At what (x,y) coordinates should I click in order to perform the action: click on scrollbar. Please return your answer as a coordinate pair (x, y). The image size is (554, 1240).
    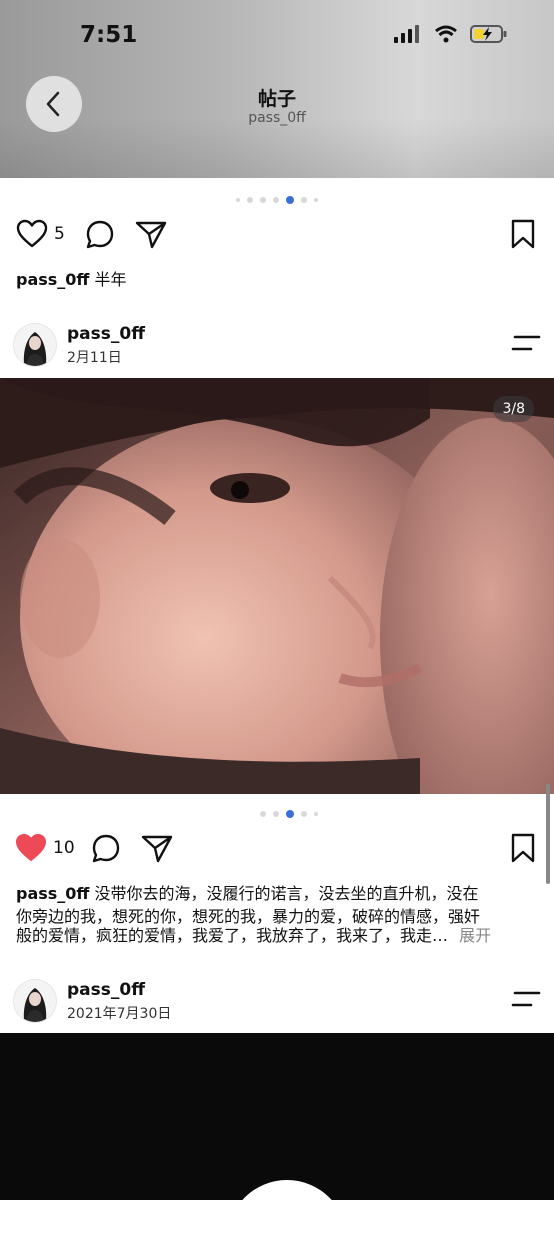
    Looking at the image, I should click on (548, 834).